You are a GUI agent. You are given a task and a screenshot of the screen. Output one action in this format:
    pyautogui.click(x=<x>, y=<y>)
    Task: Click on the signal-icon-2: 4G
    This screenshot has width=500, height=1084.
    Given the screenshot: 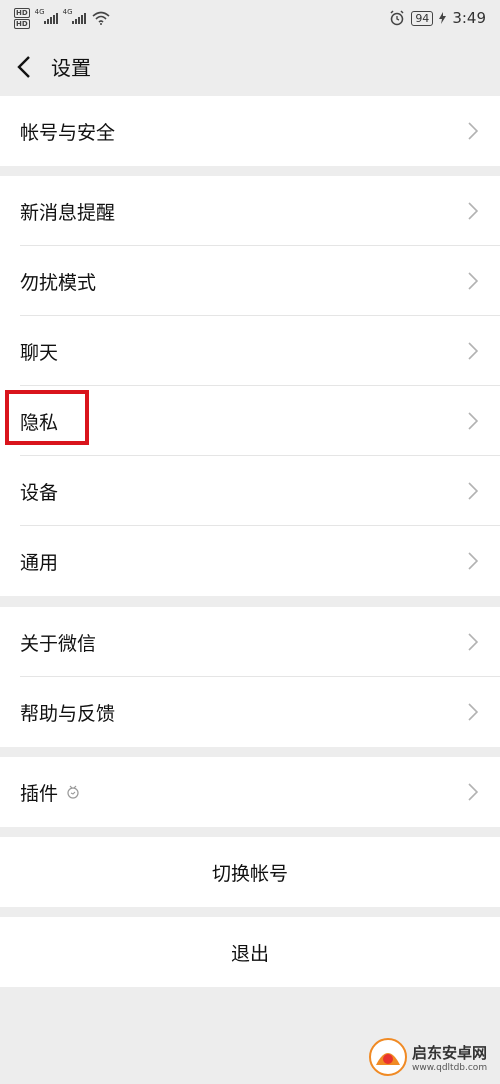 What is the action you would take?
    pyautogui.click(x=74, y=16)
    